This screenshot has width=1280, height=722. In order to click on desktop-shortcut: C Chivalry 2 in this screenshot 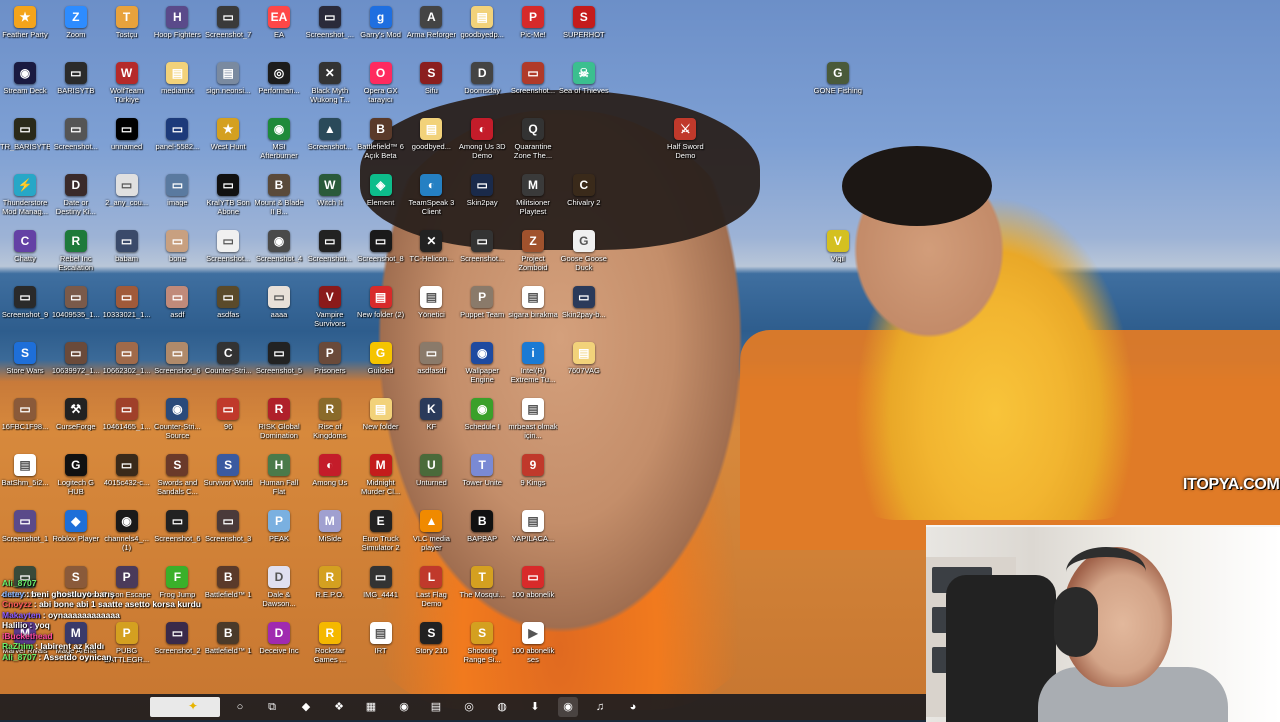, I will do `click(584, 196)`.